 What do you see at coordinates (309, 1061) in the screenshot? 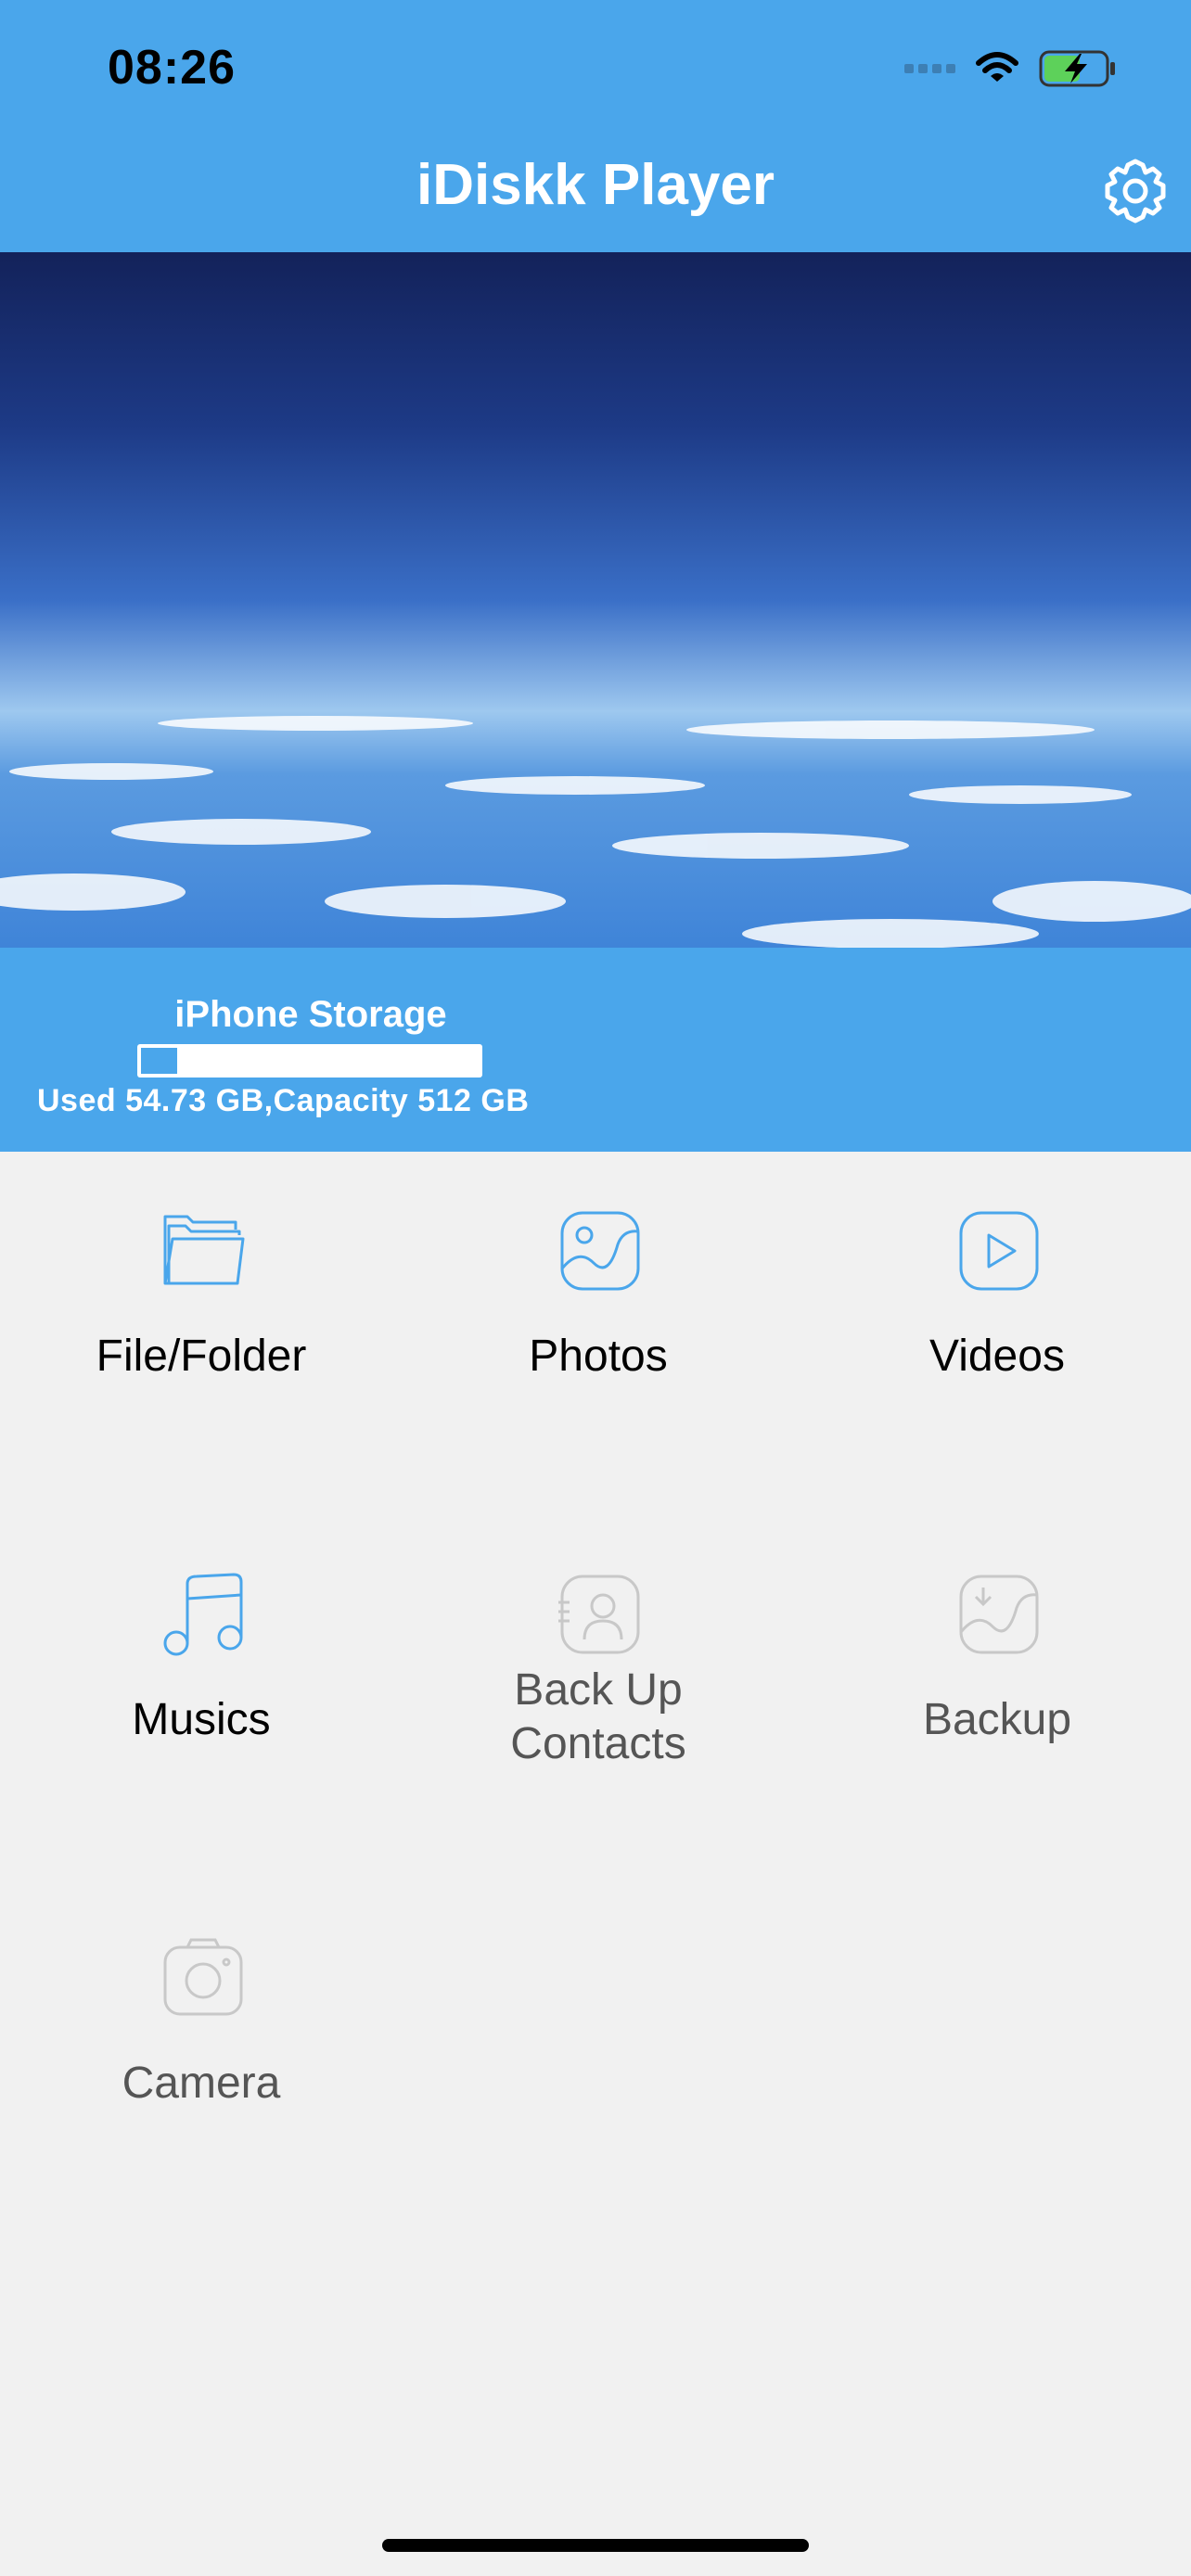
I see `storage-progress-bar` at bounding box center [309, 1061].